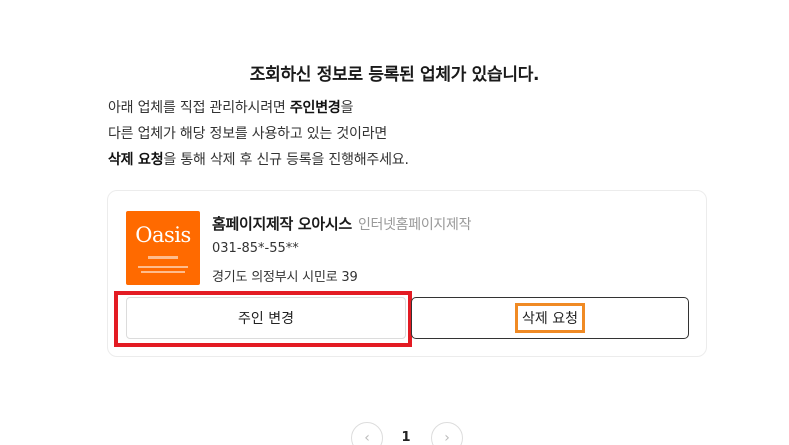  I want to click on change-owner-label: 주인 변경, so click(266, 319).